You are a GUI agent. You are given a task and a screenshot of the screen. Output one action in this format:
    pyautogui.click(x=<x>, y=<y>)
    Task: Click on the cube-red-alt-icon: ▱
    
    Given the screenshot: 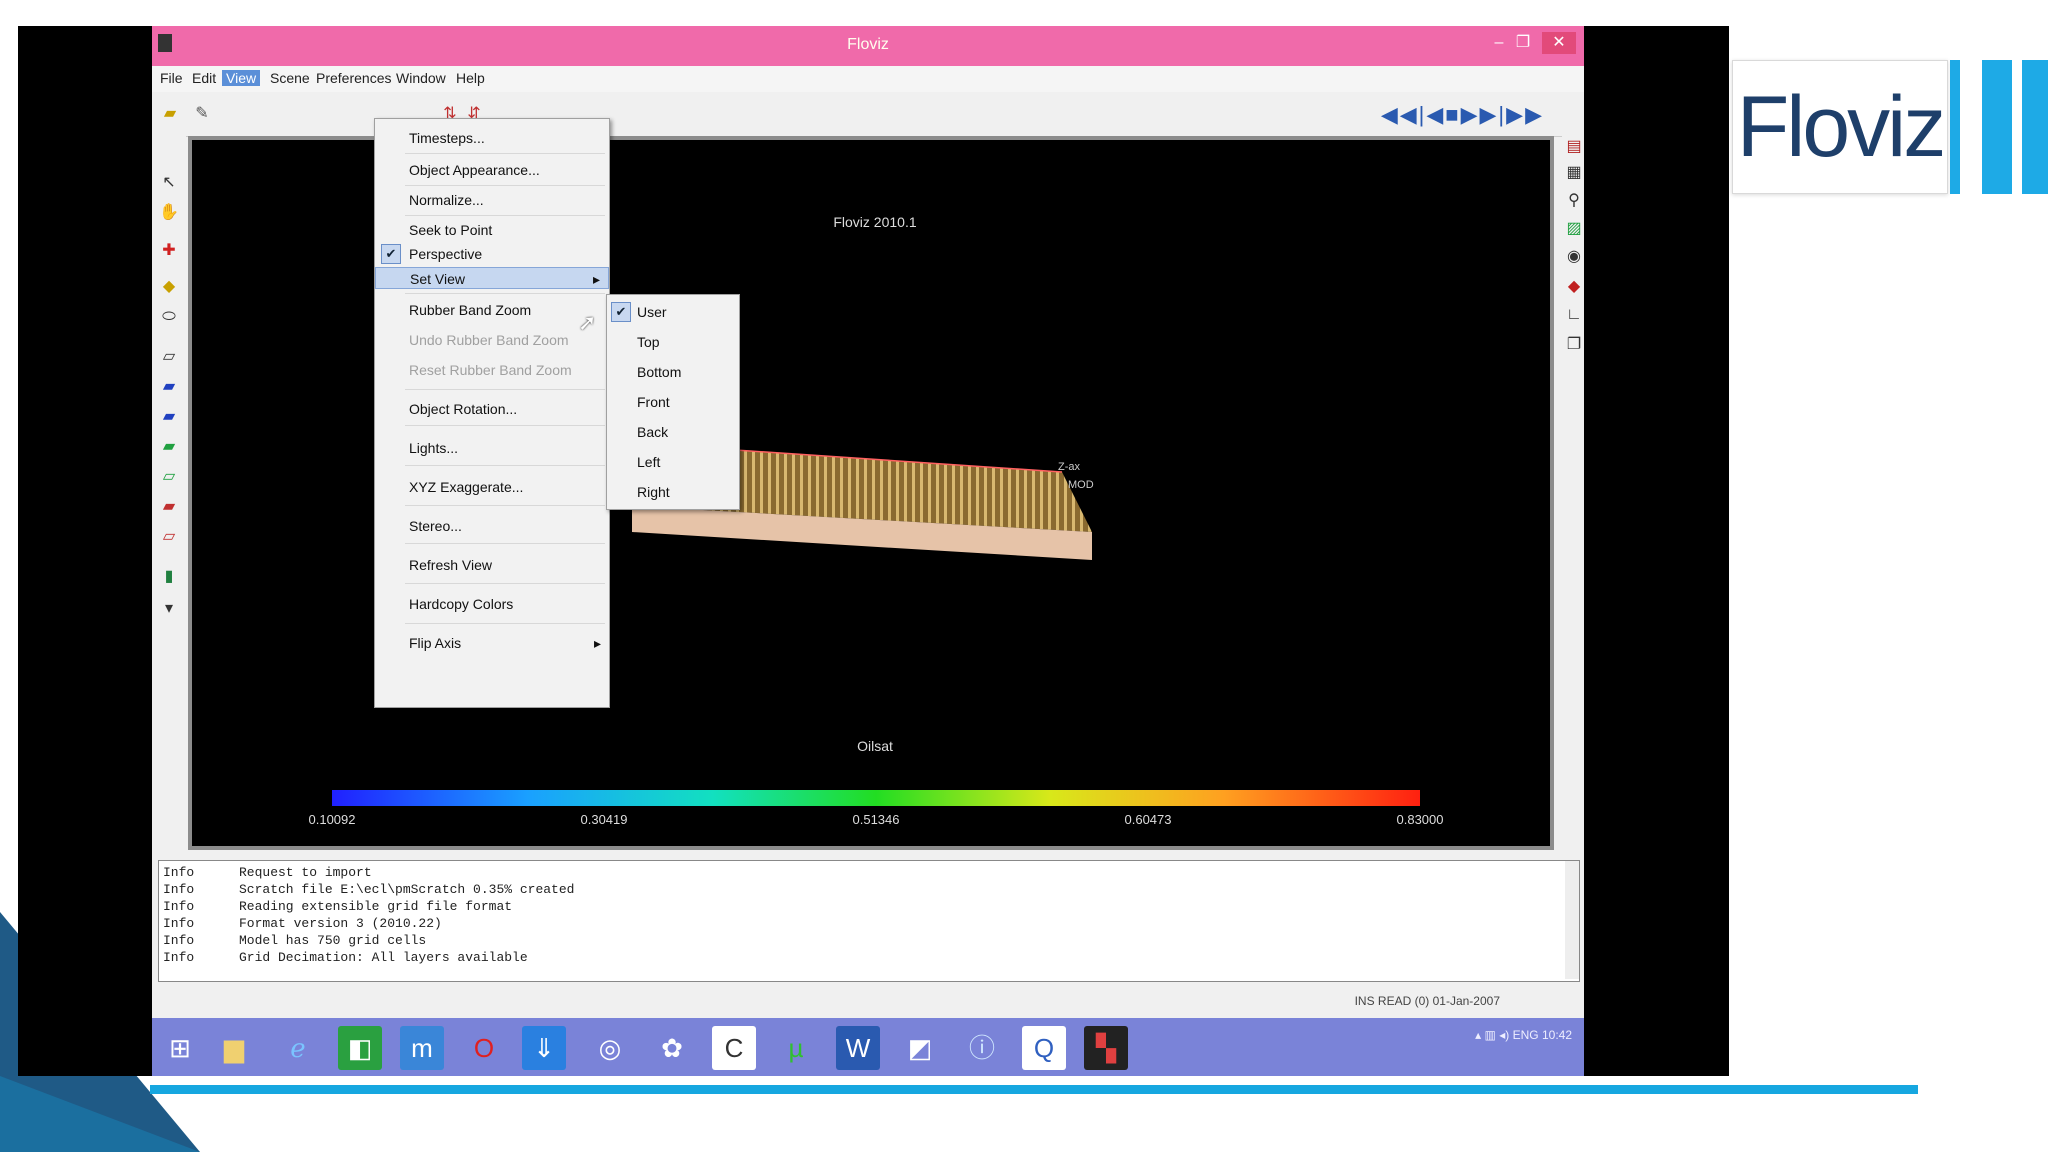 What is the action you would take?
    pyautogui.click(x=169, y=536)
    